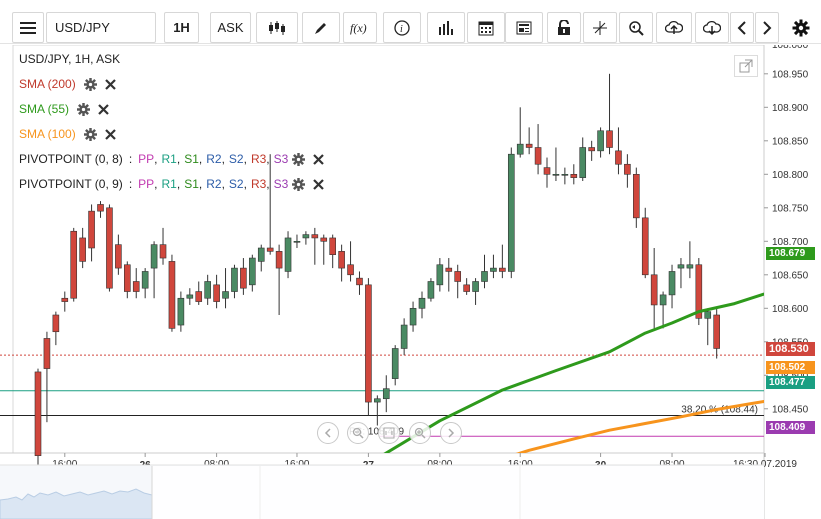 The height and width of the screenshot is (519, 821). What do you see at coordinates (358, 433) in the screenshot?
I see `nav-zoom-out-button` at bounding box center [358, 433].